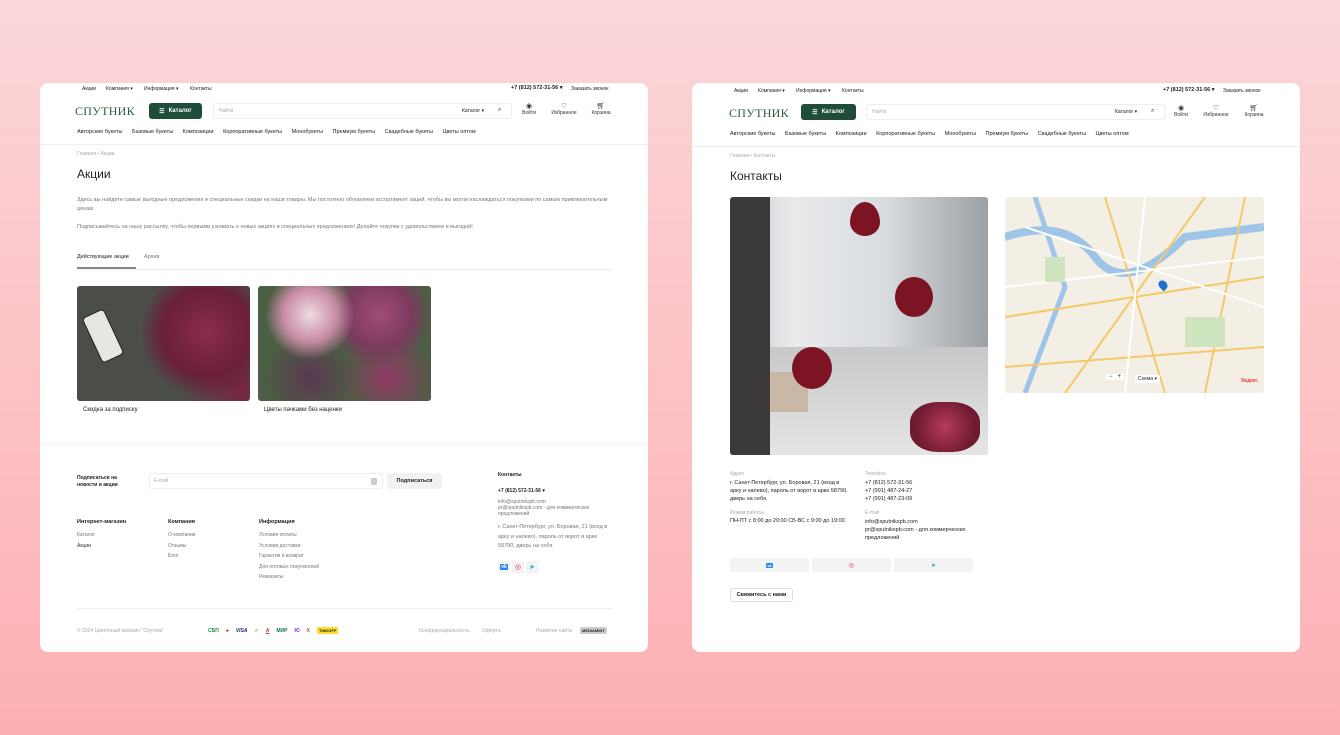 This screenshot has width=1340, height=735. What do you see at coordinates (308, 630) in the screenshot?
I see `x-pay-icon: X` at bounding box center [308, 630].